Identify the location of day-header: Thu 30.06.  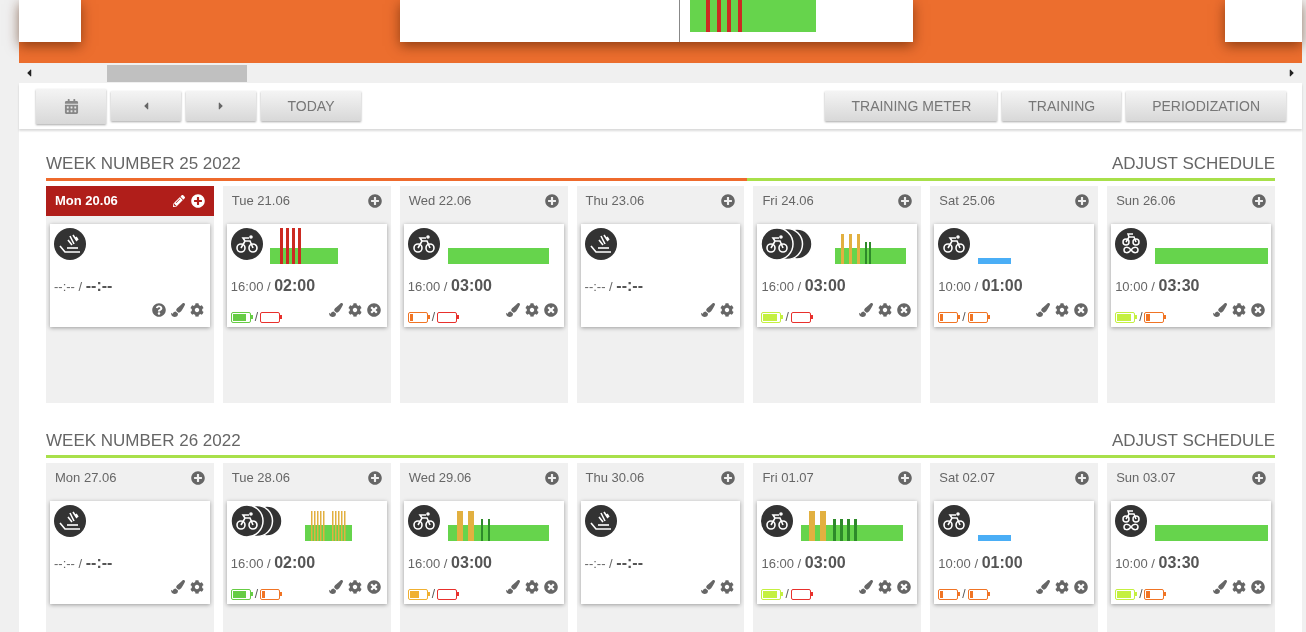
(660, 478).